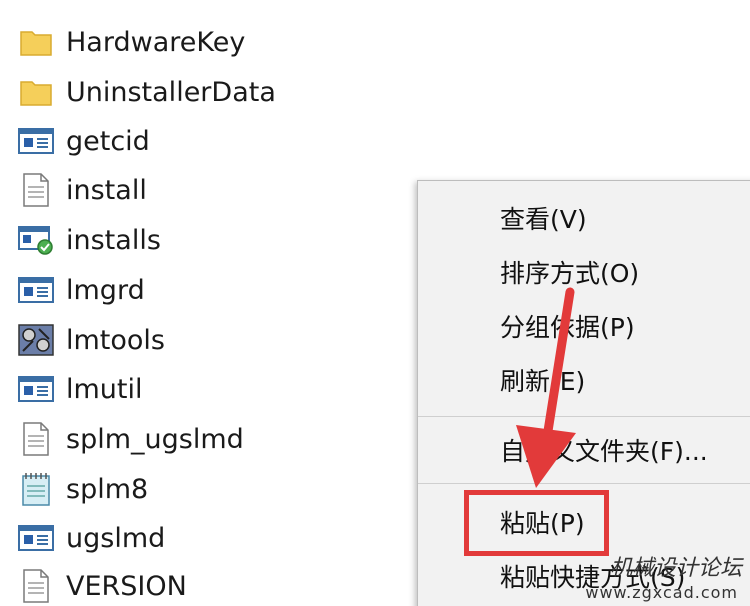 The height and width of the screenshot is (606, 750). I want to click on menu-item-group-by: 分组依据(P), so click(567, 327).